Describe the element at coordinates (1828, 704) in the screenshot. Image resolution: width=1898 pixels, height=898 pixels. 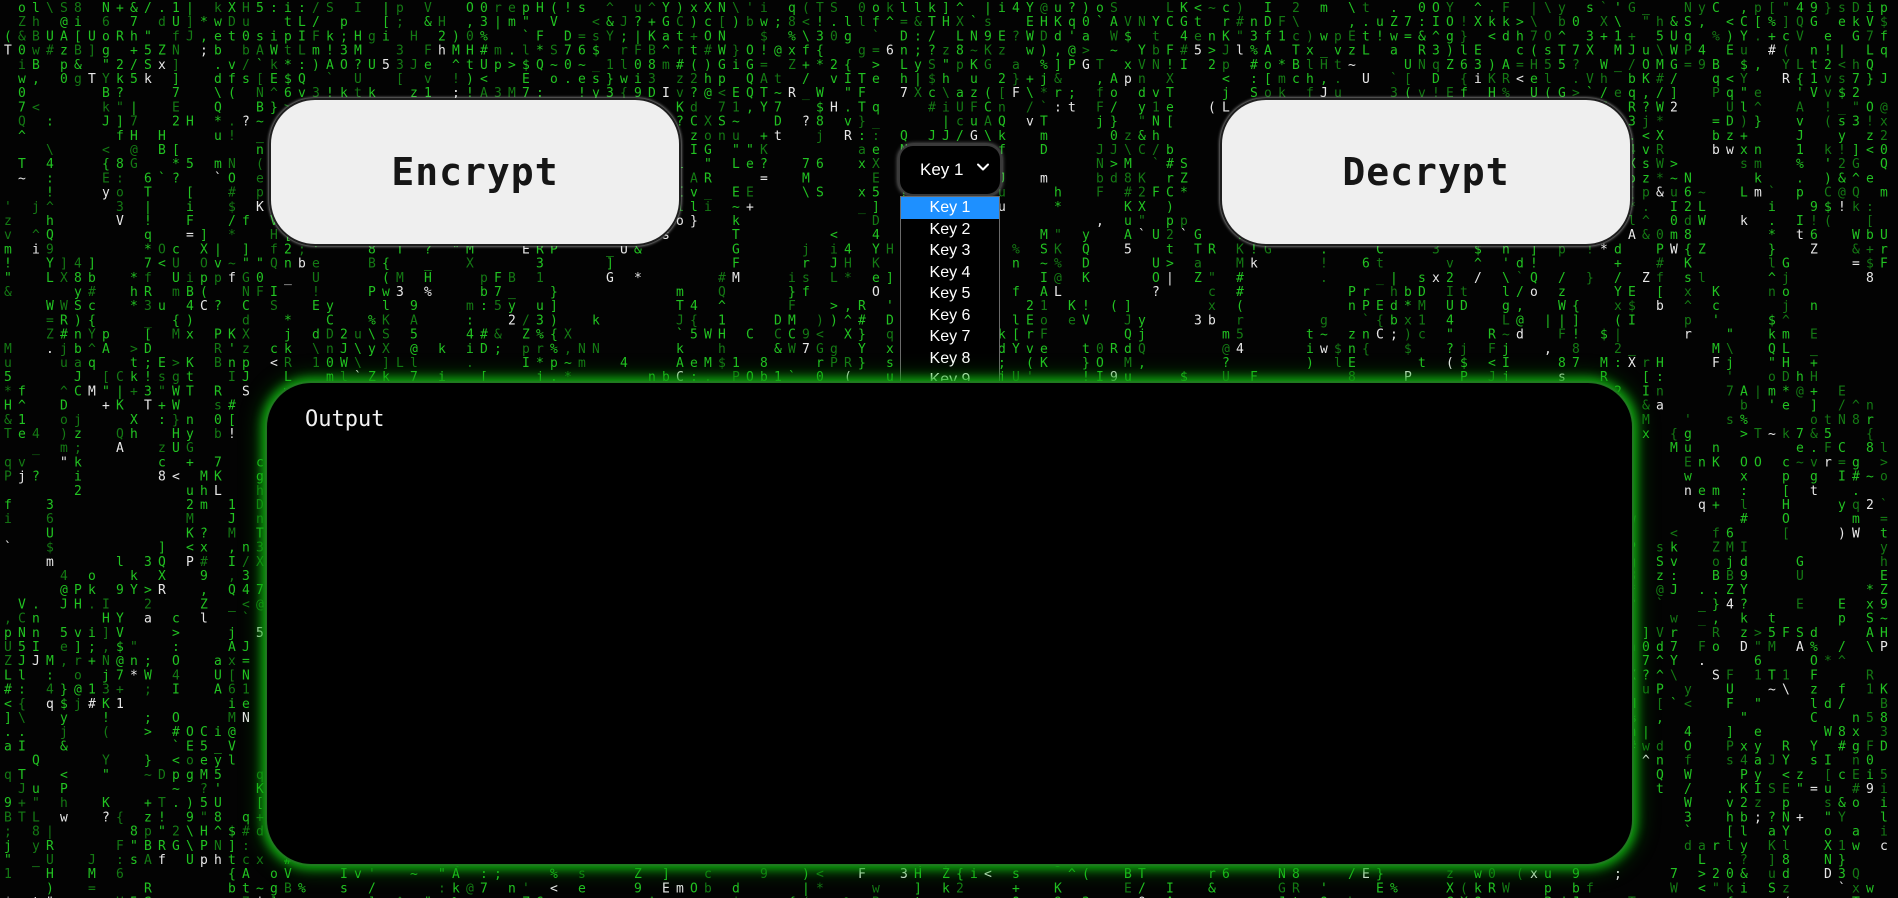
I see `svg-text: d` at that location.